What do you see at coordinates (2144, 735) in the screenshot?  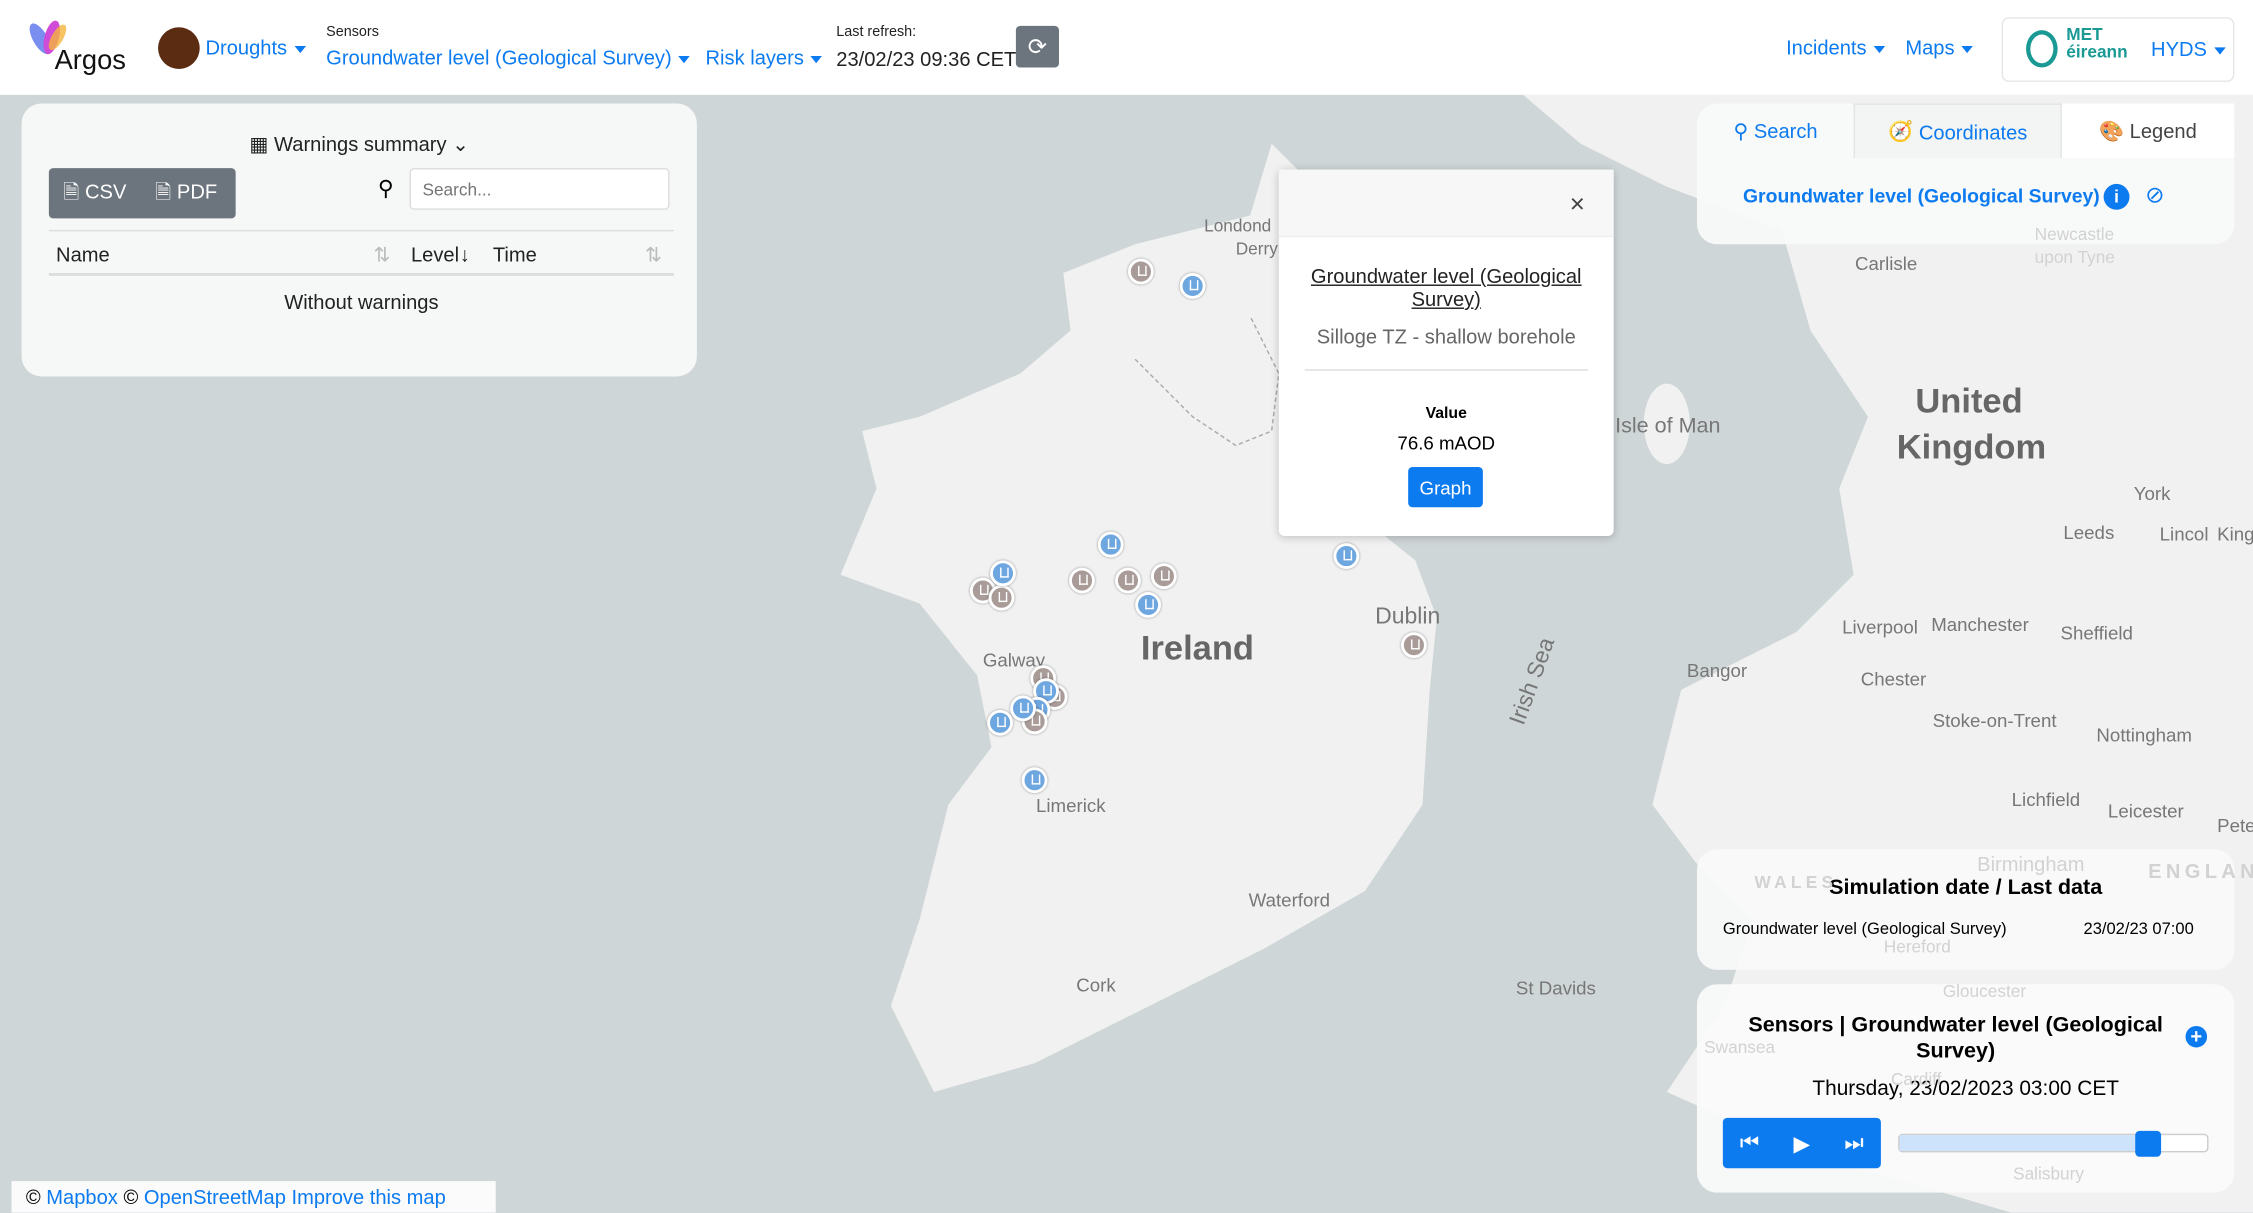 I see `label-nottingham: Nottingham` at bounding box center [2144, 735].